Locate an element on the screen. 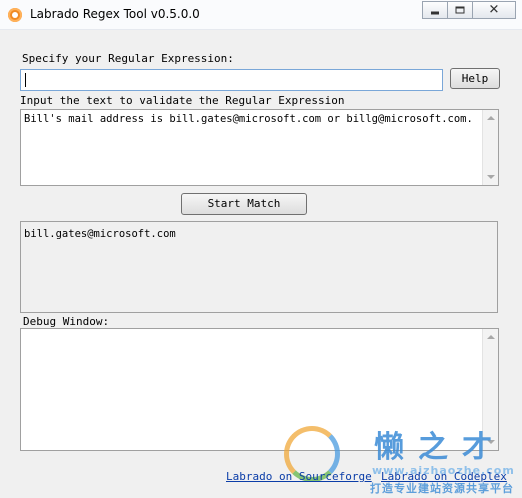 This screenshot has width=522, height=498. watermark: 懒之才 www.aizhaozhe.com 打造专业建站资源共享平台 is located at coordinates (402, 459).